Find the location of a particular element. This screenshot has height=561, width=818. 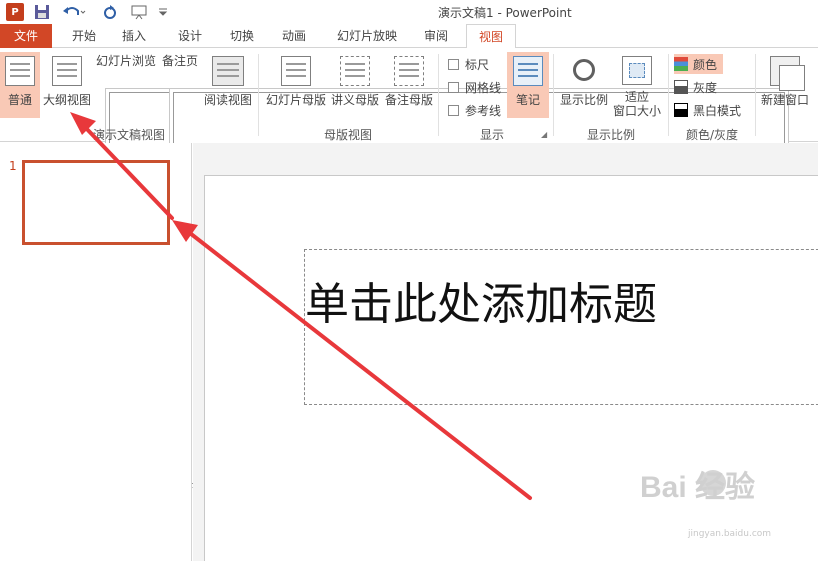

black-white-option: 黑白模式 is located at coordinates (710, 110).